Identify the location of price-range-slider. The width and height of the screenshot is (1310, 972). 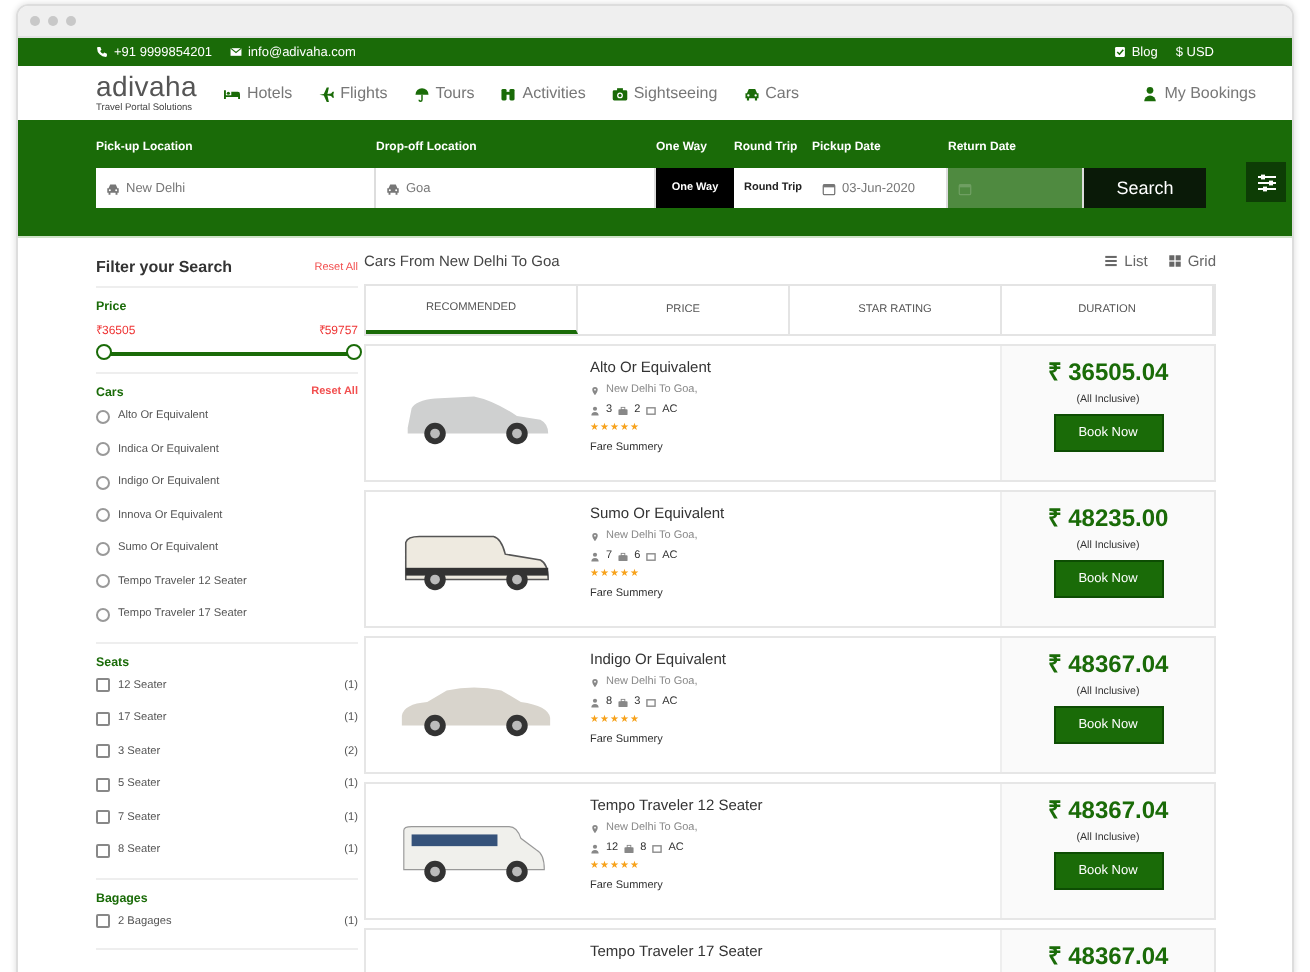
(227, 353).